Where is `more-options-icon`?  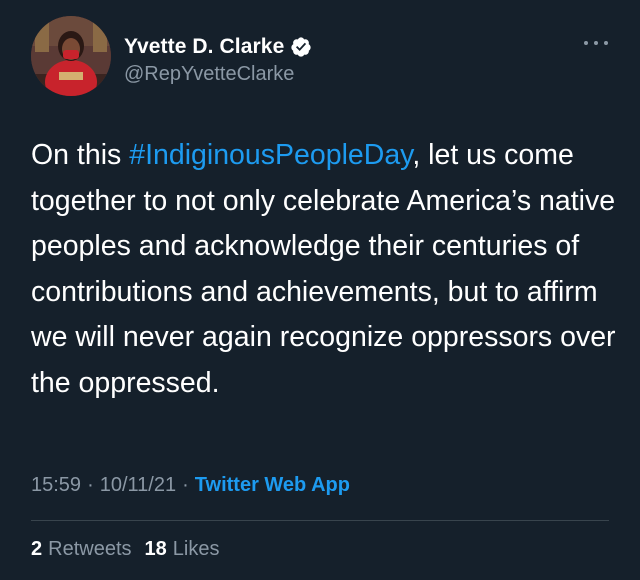 more-options-icon is located at coordinates (596, 43).